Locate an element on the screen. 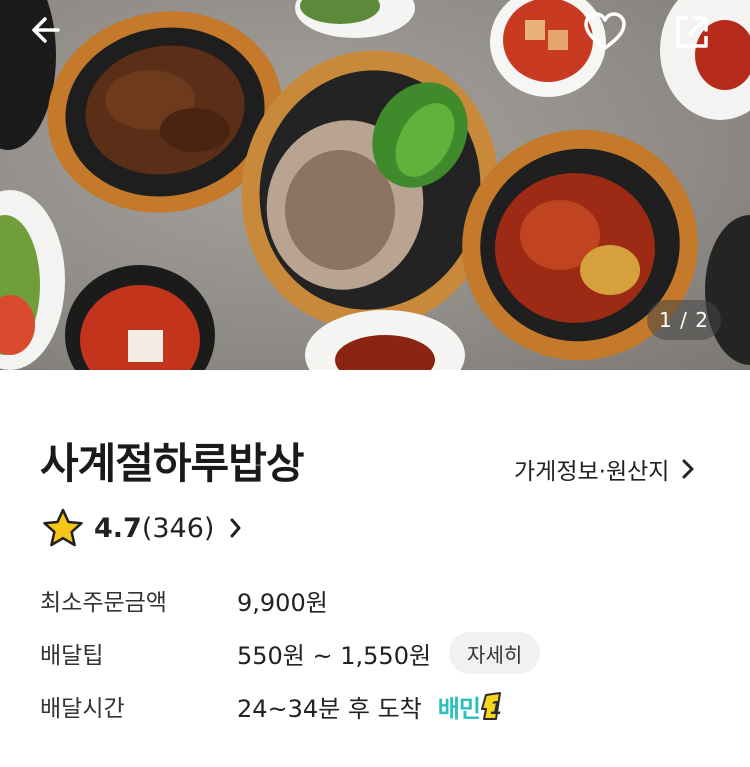 This screenshot has height=767, width=750. store-name: 사계절하루밥상 is located at coordinates (172, 463).